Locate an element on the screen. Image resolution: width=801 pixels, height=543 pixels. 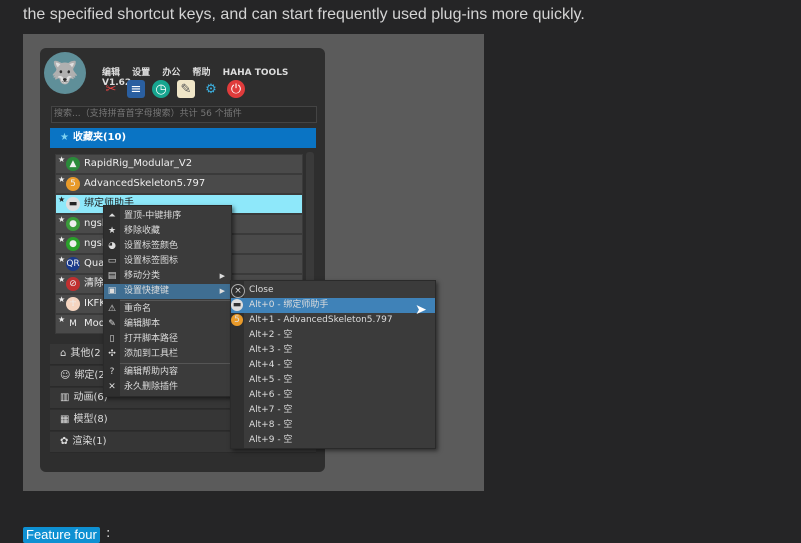
menu-item-icon: ? is located at coordinates (112, 372).